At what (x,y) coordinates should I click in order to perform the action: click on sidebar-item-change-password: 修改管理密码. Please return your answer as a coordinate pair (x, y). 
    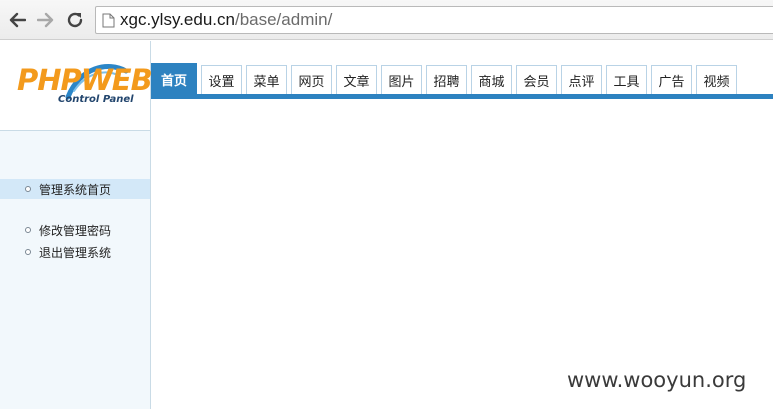
    Looking at the image, I should click on (75, 230).